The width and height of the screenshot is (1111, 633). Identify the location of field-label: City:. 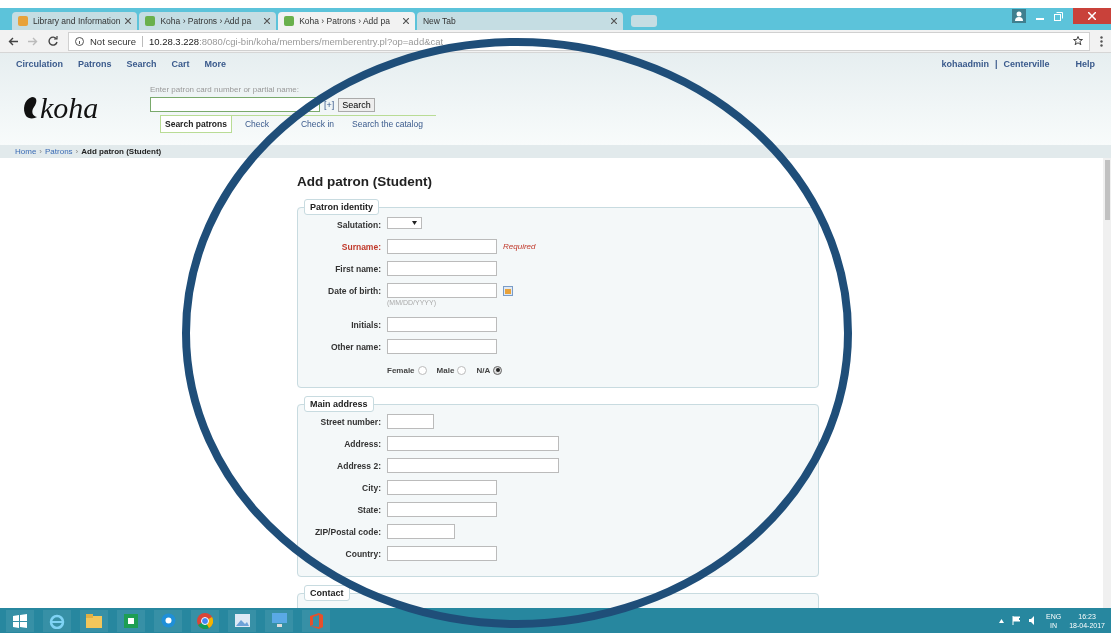
(371, 487).